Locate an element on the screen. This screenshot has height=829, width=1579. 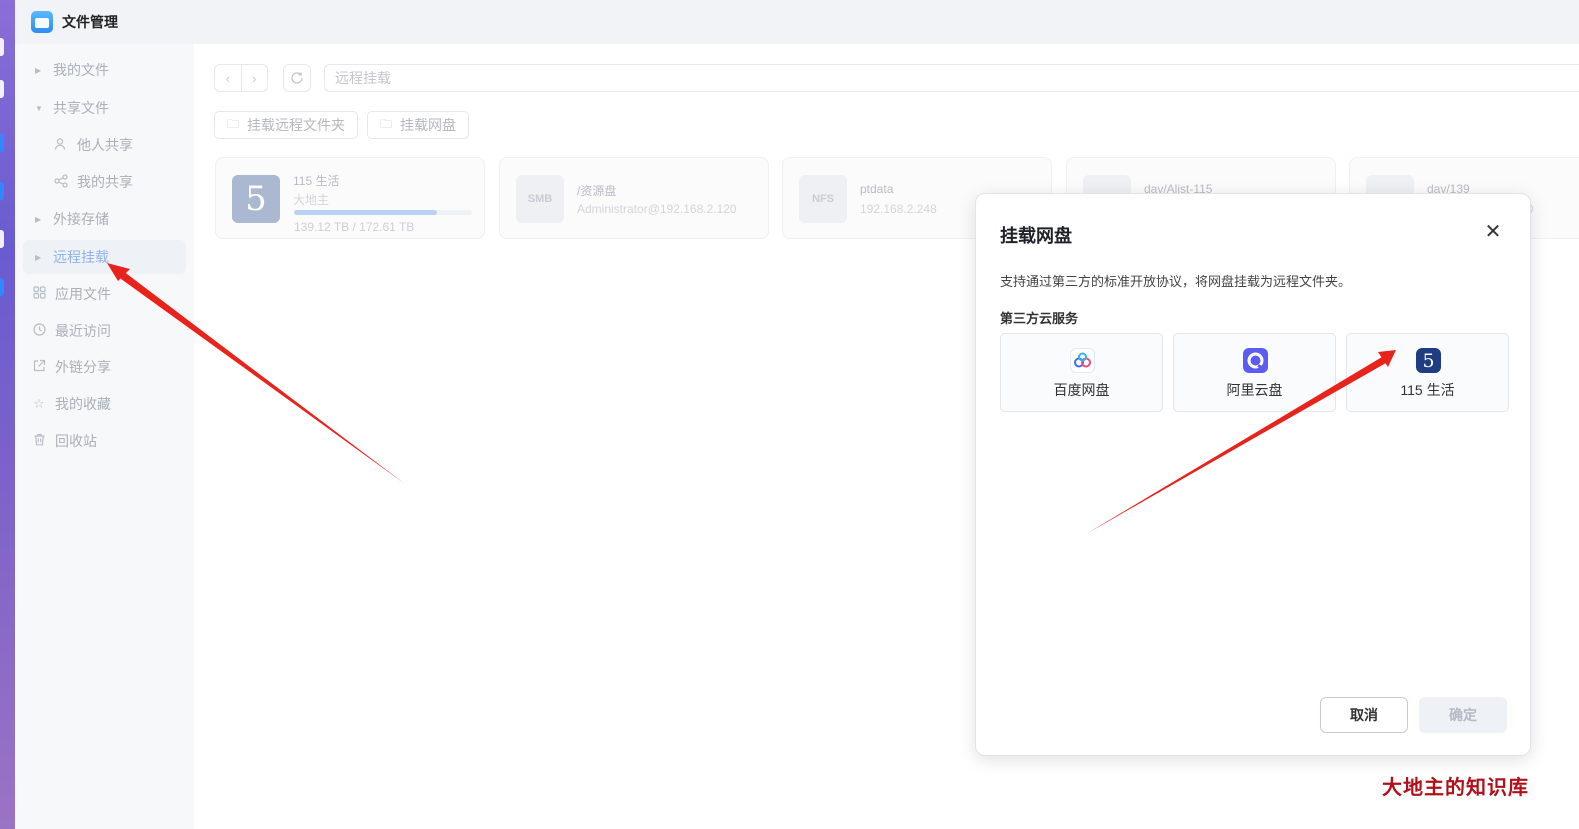
refresh-icon is located at coordinates (297, 78).